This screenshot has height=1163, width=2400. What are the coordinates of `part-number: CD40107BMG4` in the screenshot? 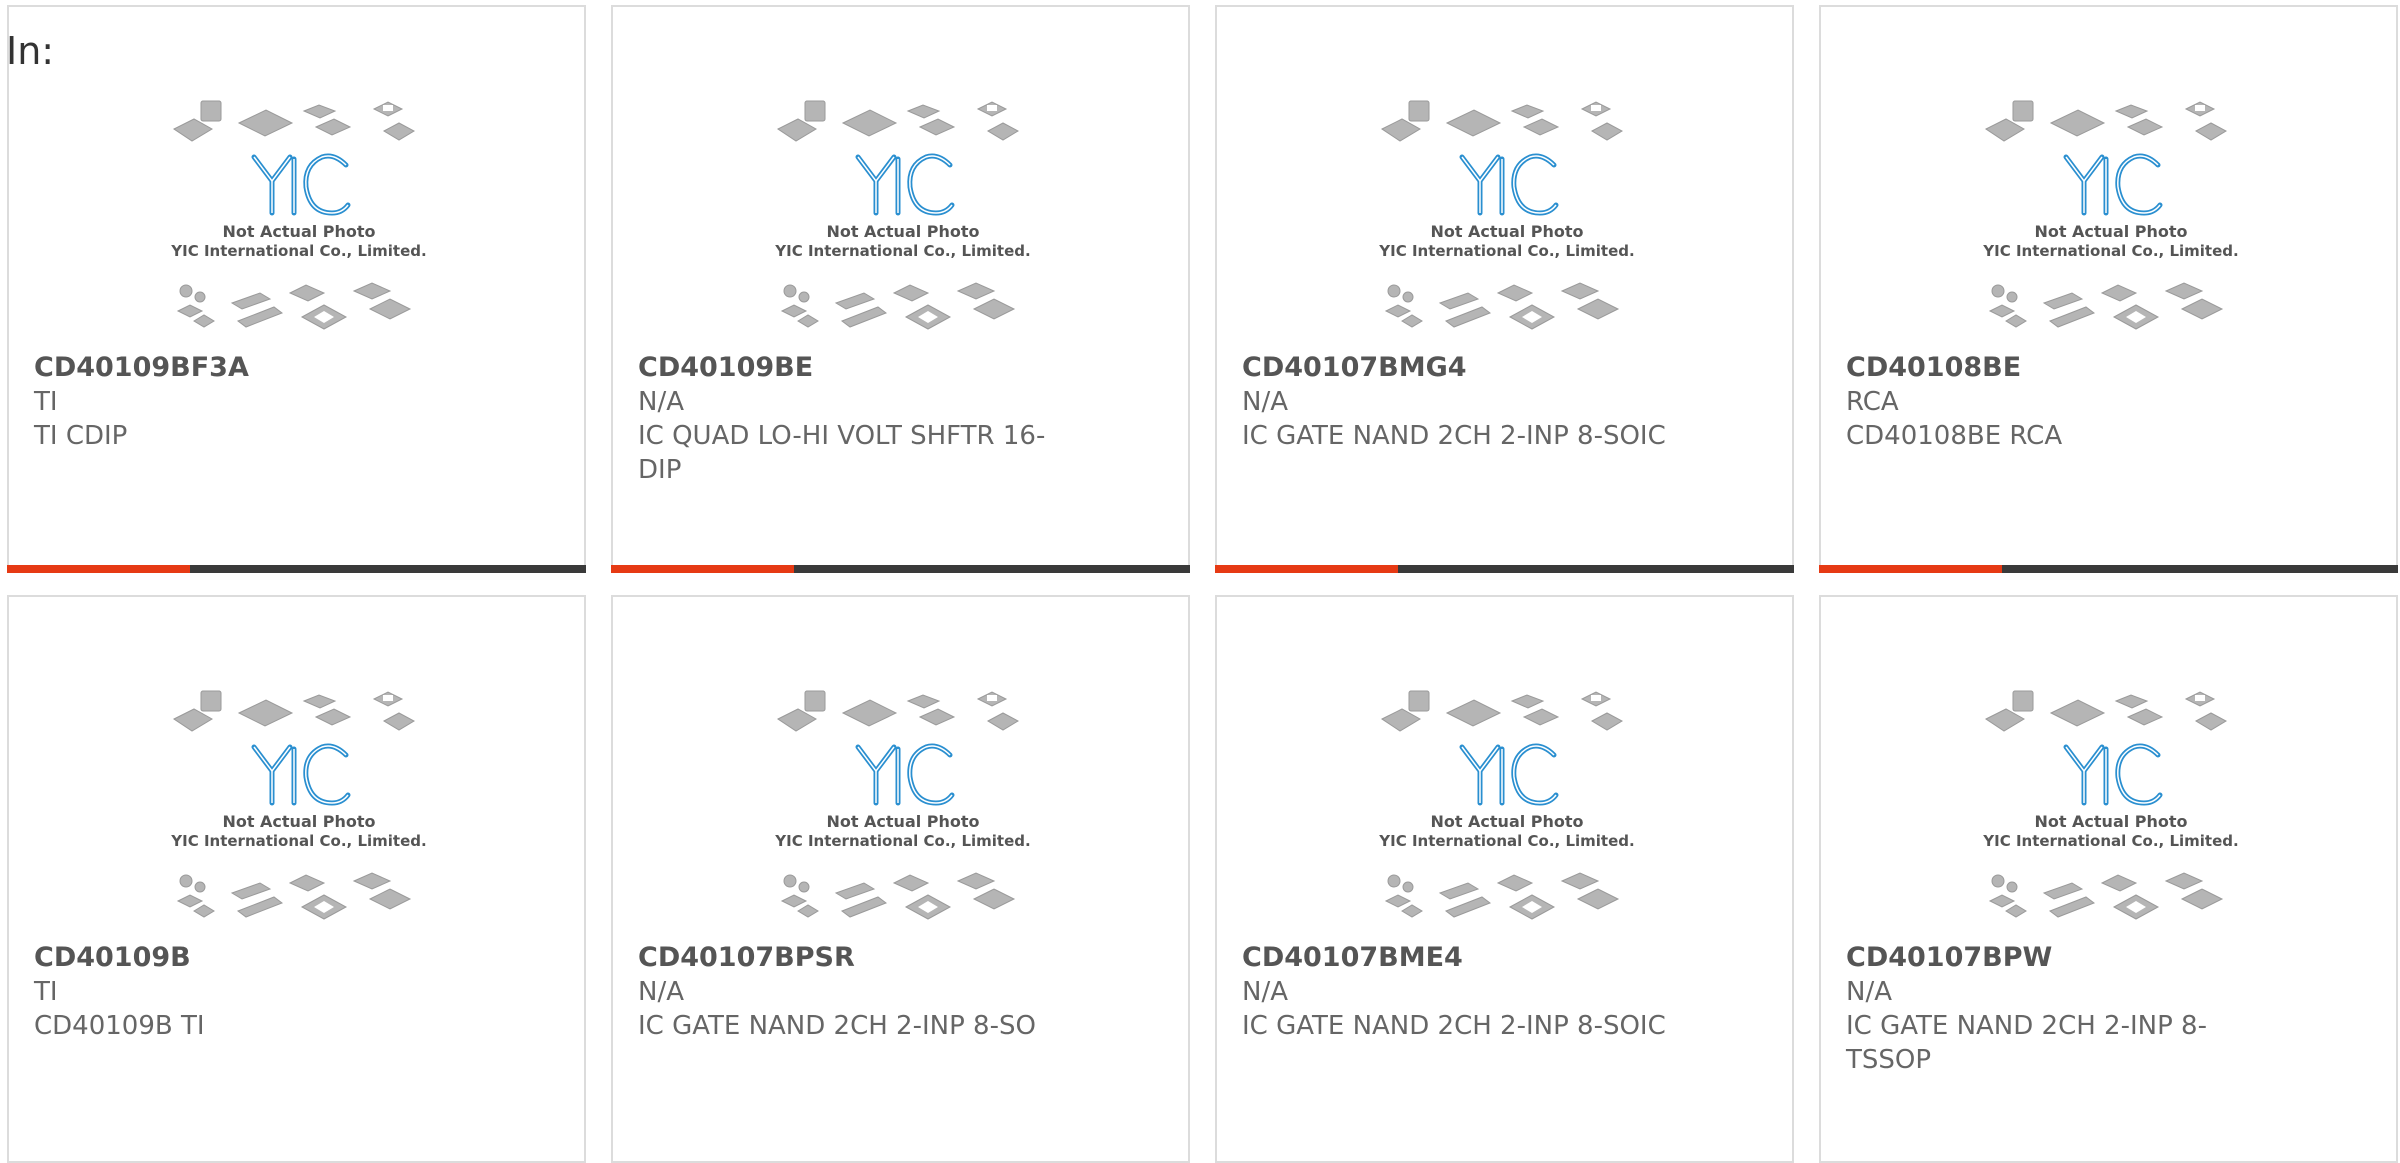 It's located at (1462, 368).